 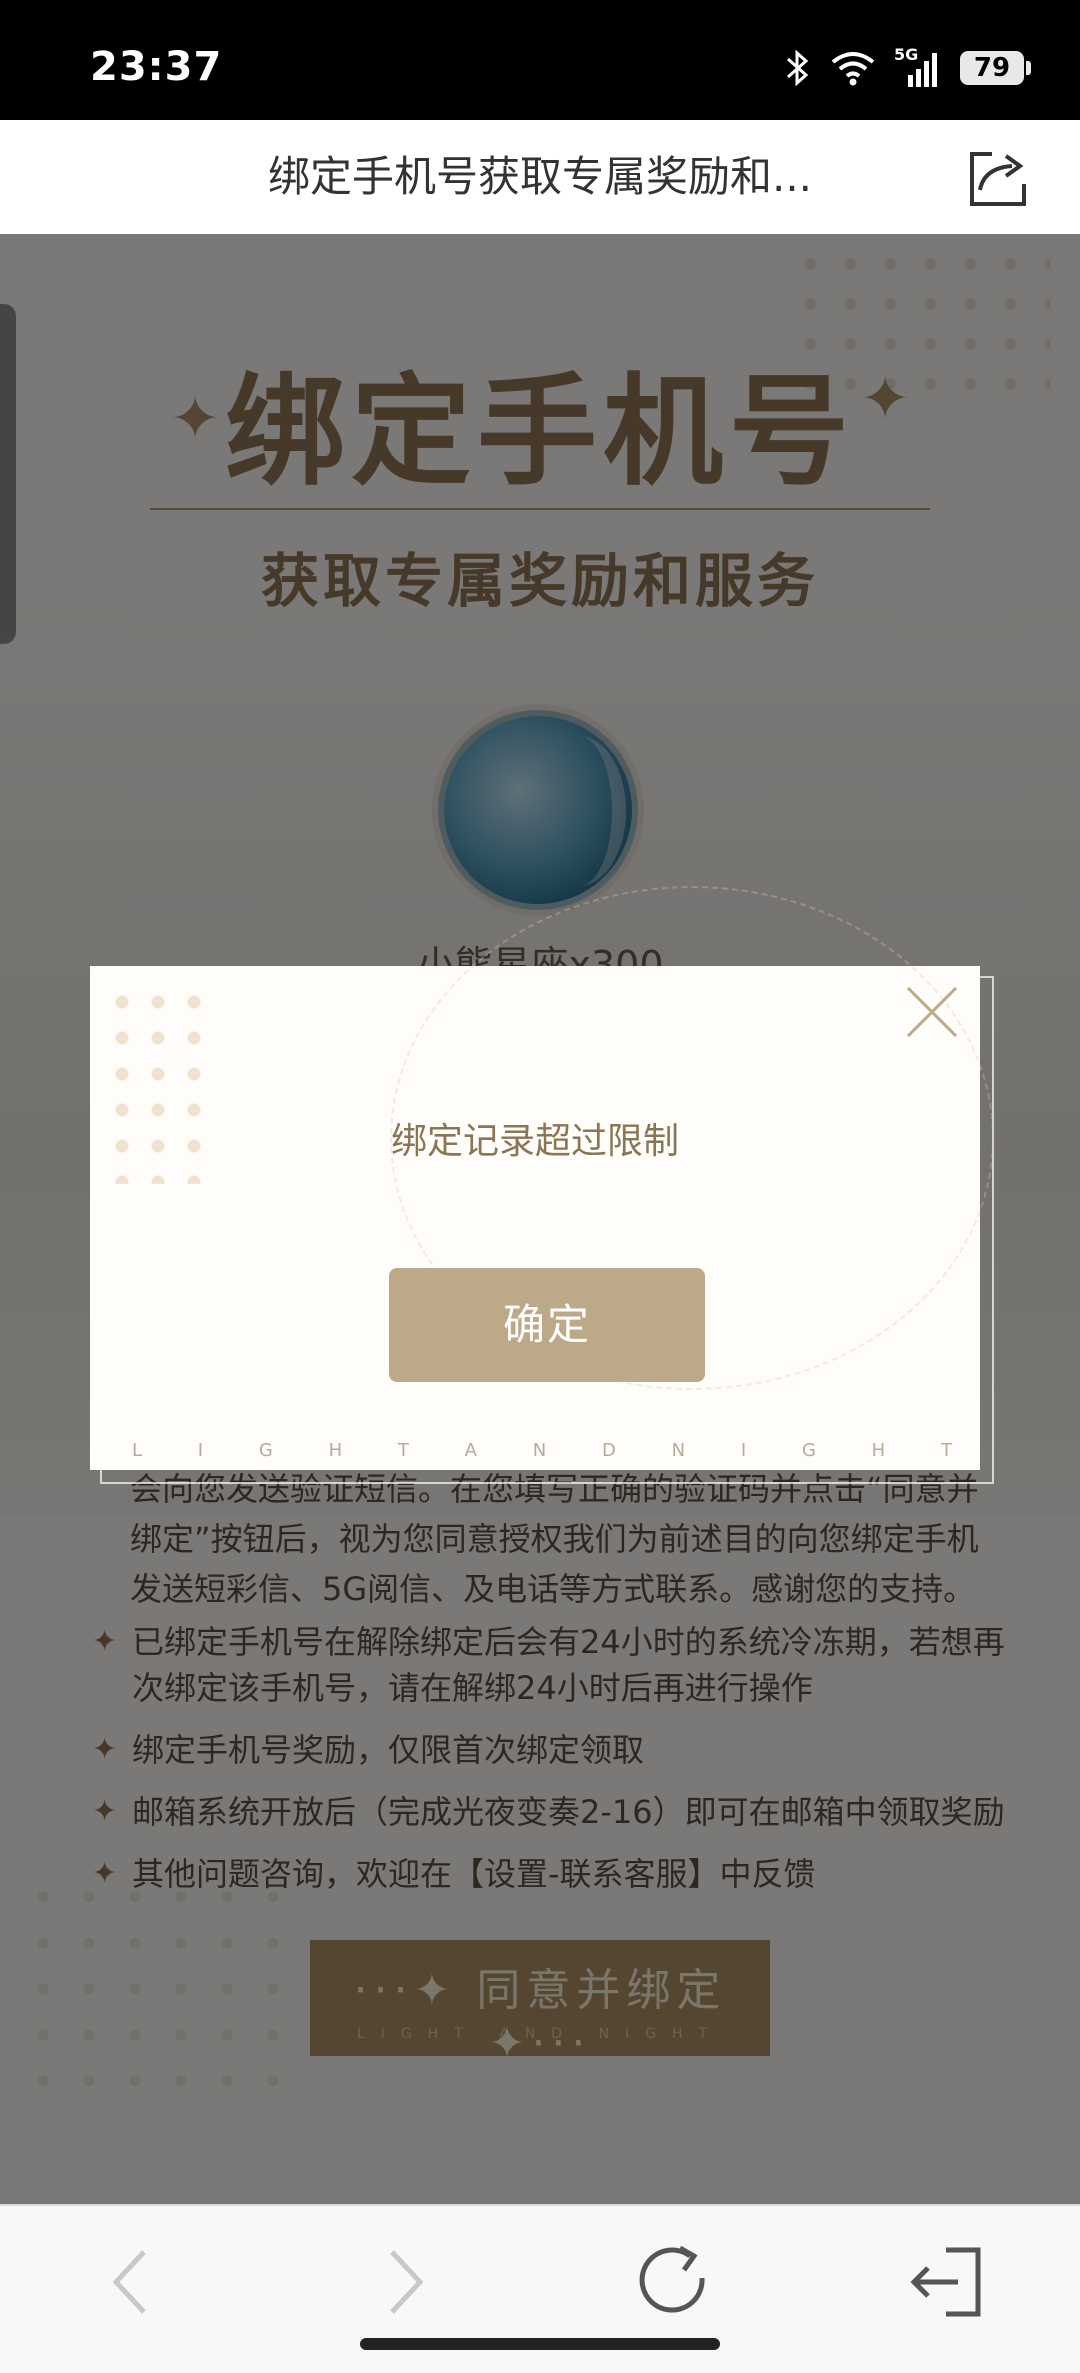 What do you see at coordinates (137, 1450) in the screenshot?
I see `footer-letter: L` at bounding box center [137, 1450].